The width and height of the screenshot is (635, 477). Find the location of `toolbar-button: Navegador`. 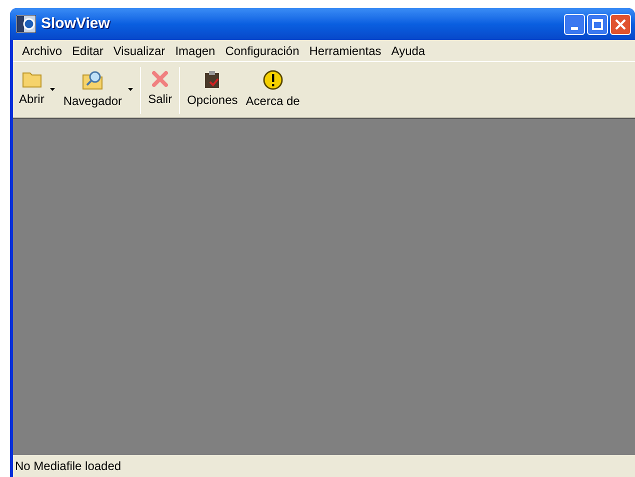

toolbar-button: Navegador is located at coordinates (98, 89).